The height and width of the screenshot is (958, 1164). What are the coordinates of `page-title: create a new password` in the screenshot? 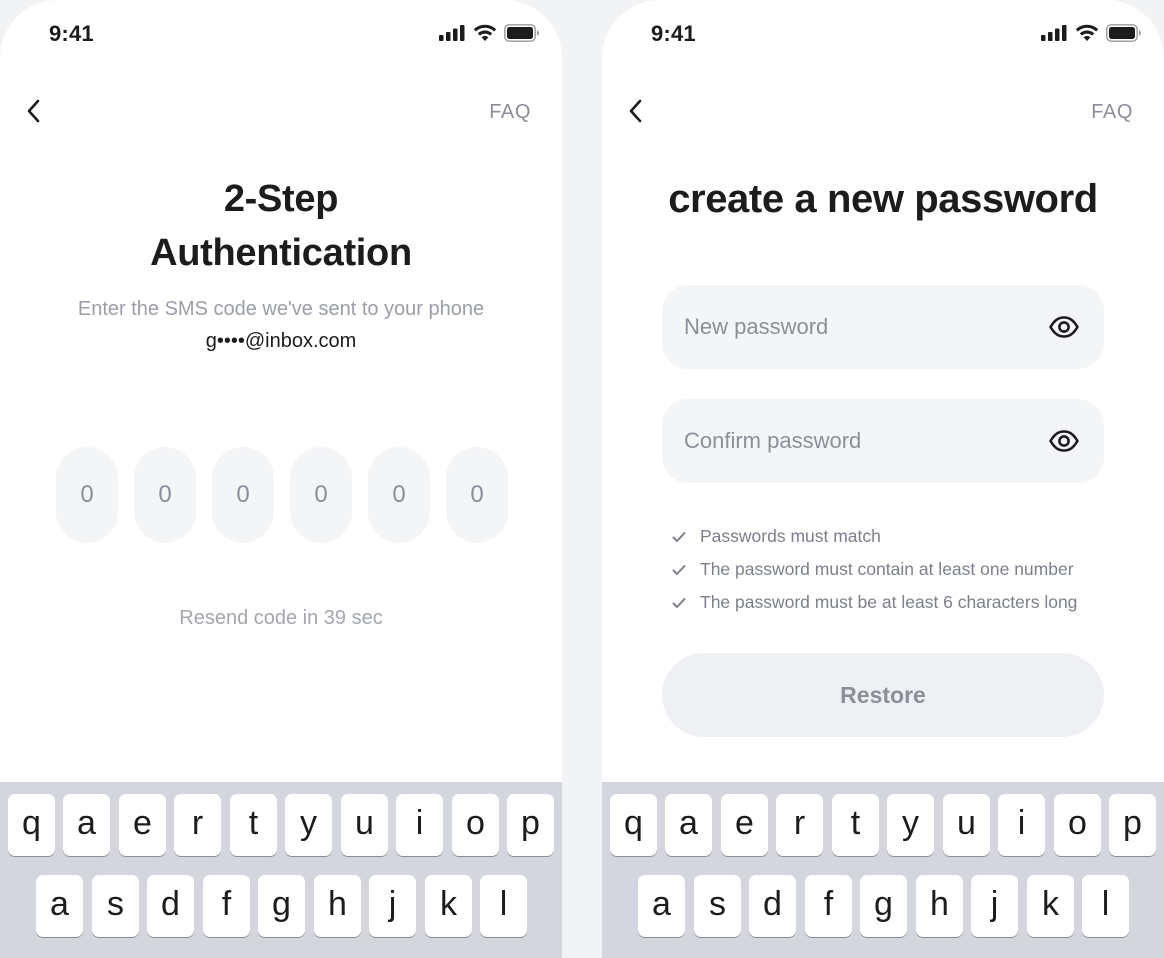 It's located at (883, 199).